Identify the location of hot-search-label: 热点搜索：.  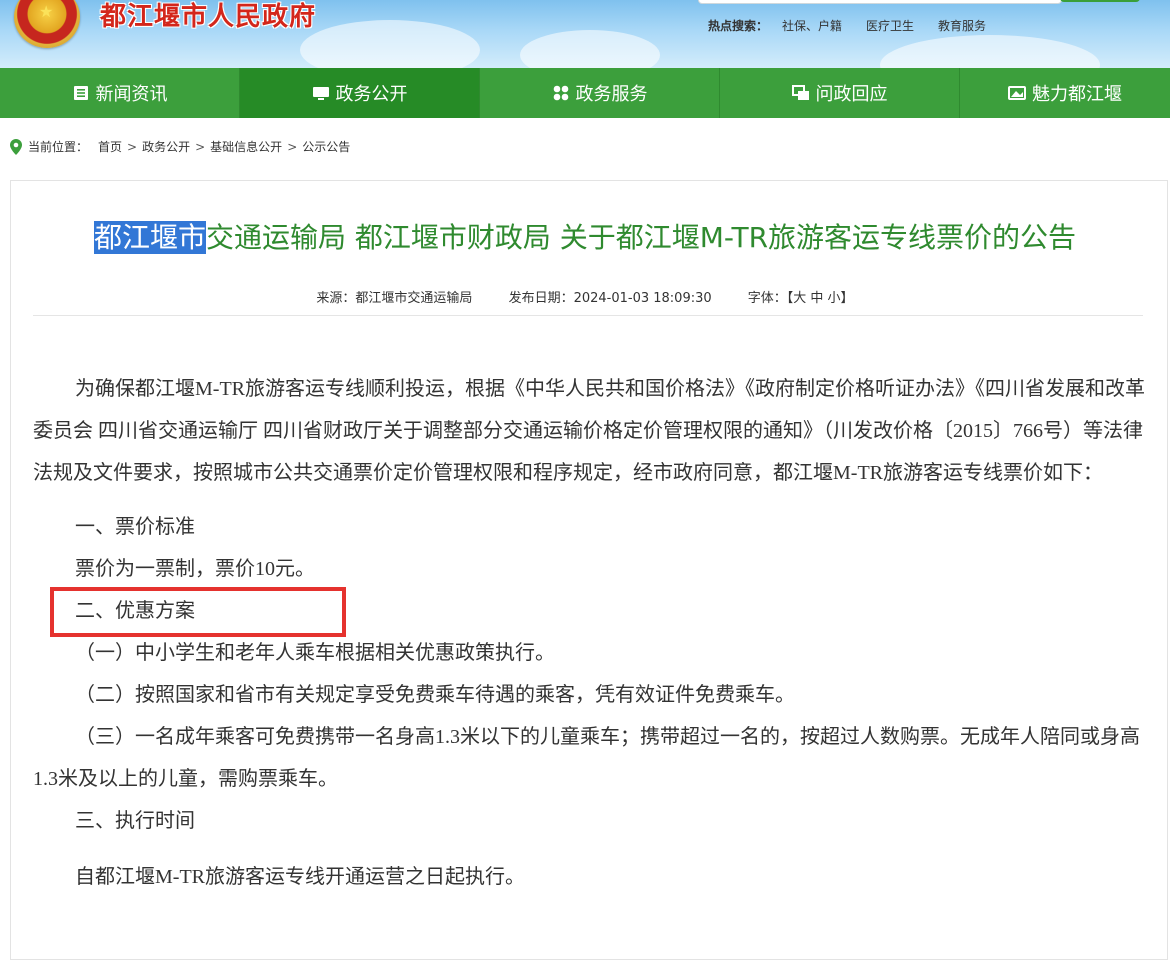
(738, 26).